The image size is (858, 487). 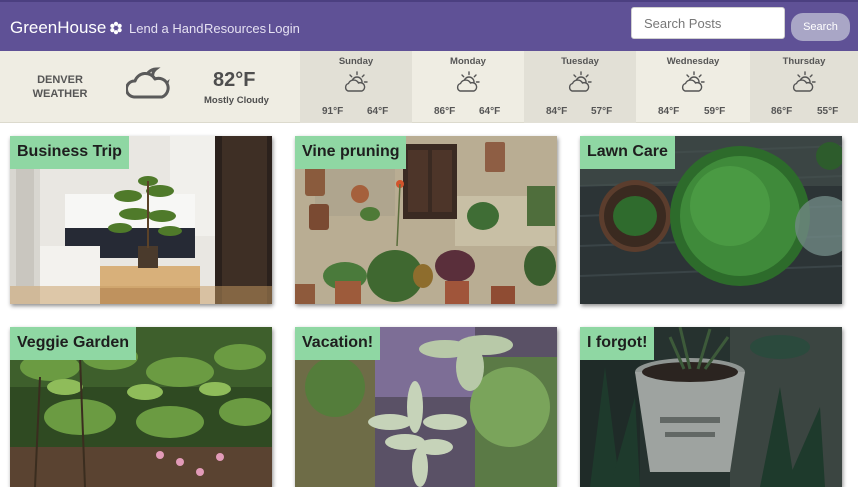 What do you see at coordinates (356, 61) in the screenshot?
I see `forecast-day-name: Sunday` at bounding box center [356, 61].